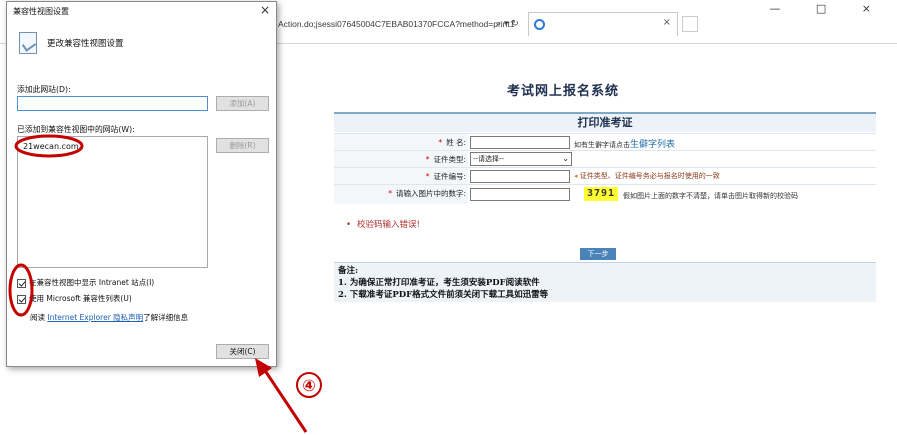 This screenshot has height=435, width=897. Describe the element at coordinates (507, 24) in the screenshot. I see `address-tools: ⌕ ▾ ↻` at that location.